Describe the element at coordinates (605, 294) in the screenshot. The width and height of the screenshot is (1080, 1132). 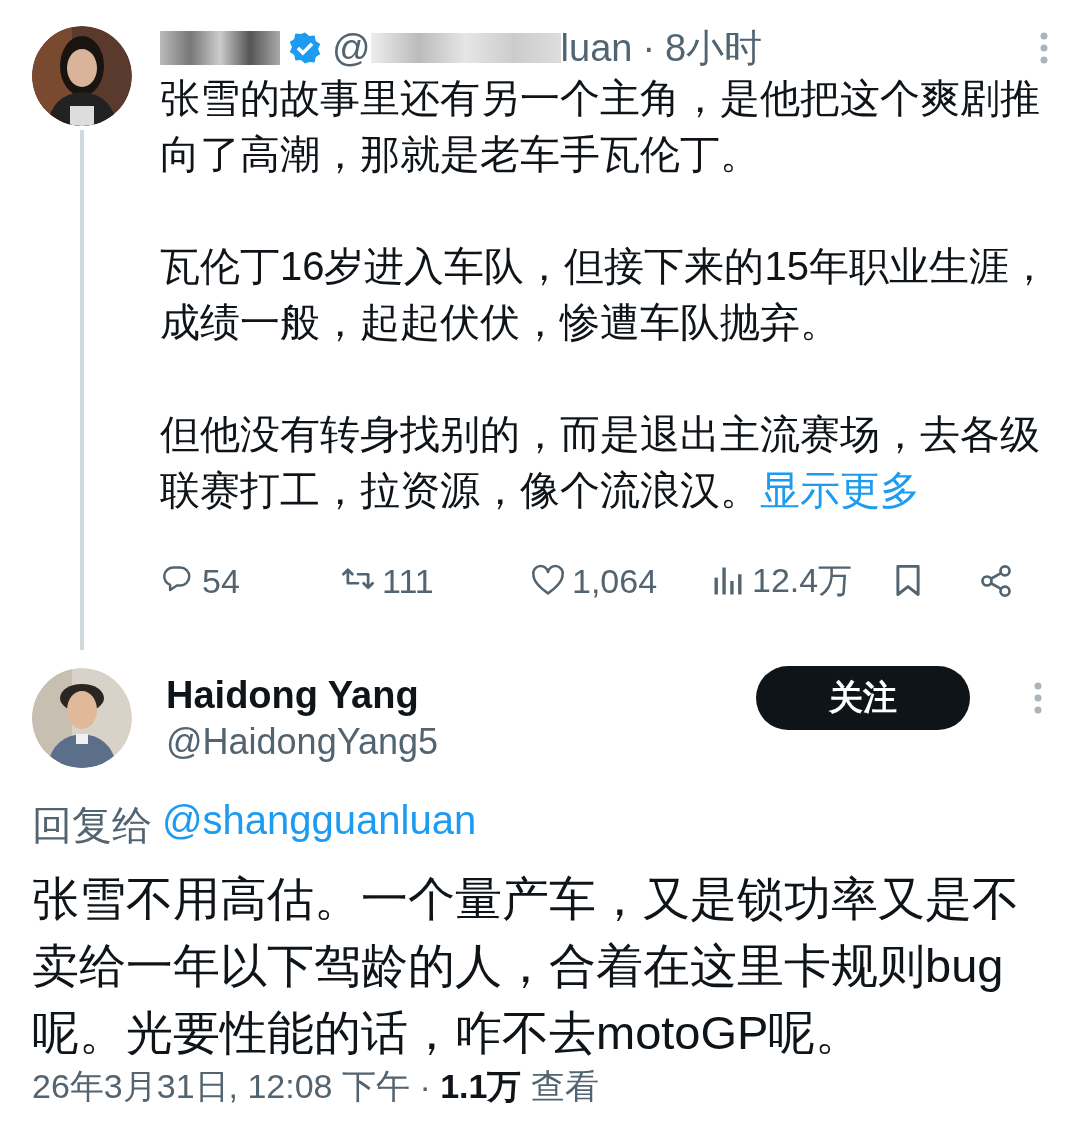
I see `post-text: 瓦伦丁16岁进入车队，但接下来的15年职业生涯，成绩一般，起起伏伏，惨遭车队抛弃。` at that location.